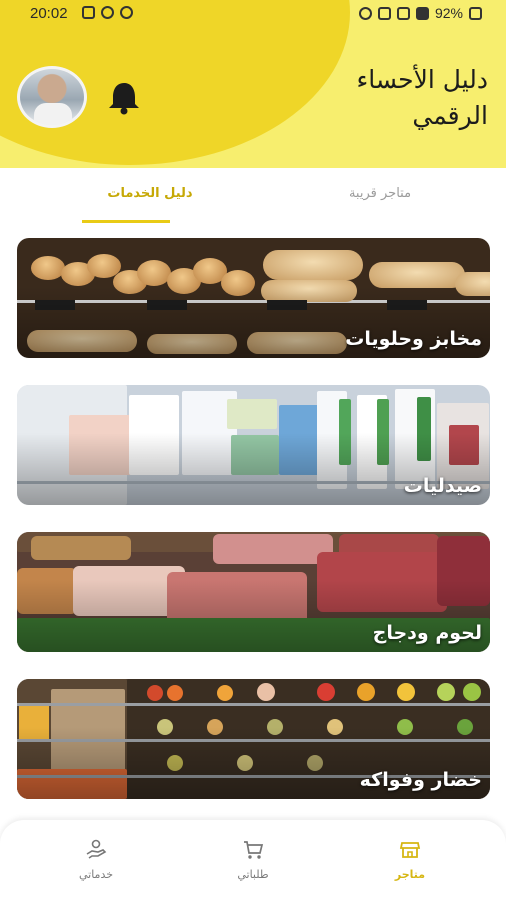 This screenshot has width=506, height=900. I want to click on status-time: 20:02, so click(49, 13).